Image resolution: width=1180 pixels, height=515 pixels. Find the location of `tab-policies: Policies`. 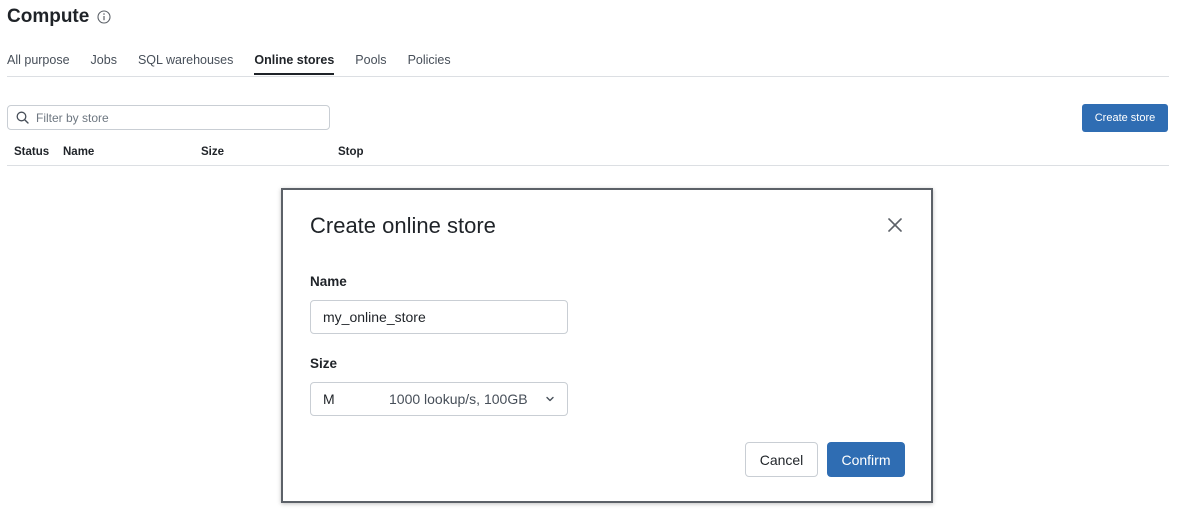

tab-policies: Policies is located at coordinates (429, 63).